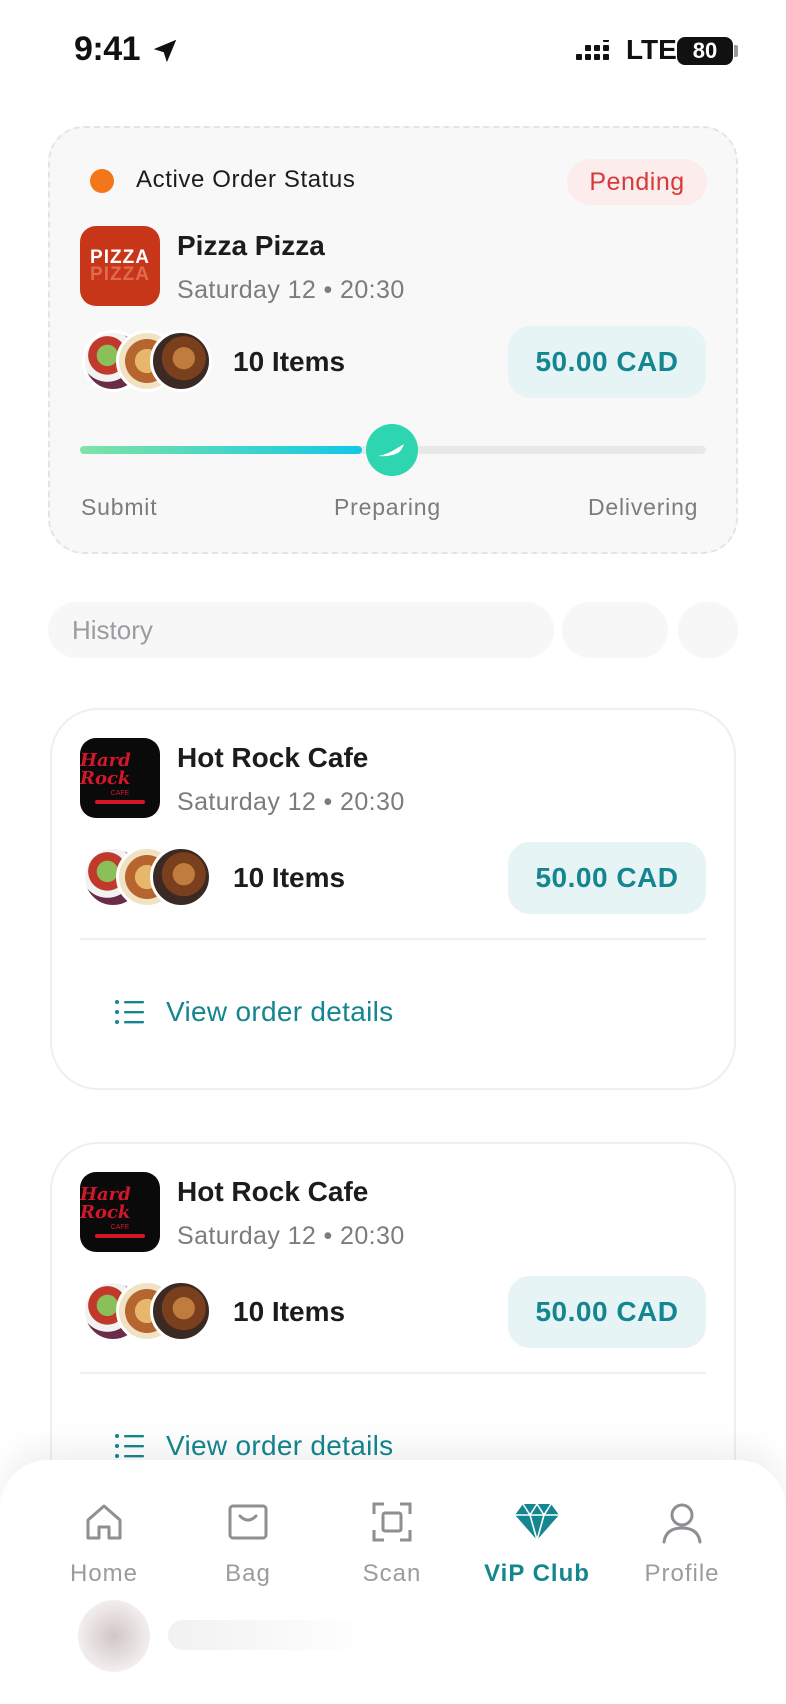 This screenshot has width=786, height=1704. Describe the element at coordinates (119, 507) in the screenshot. I see `stage-submit: Submit` at that location.